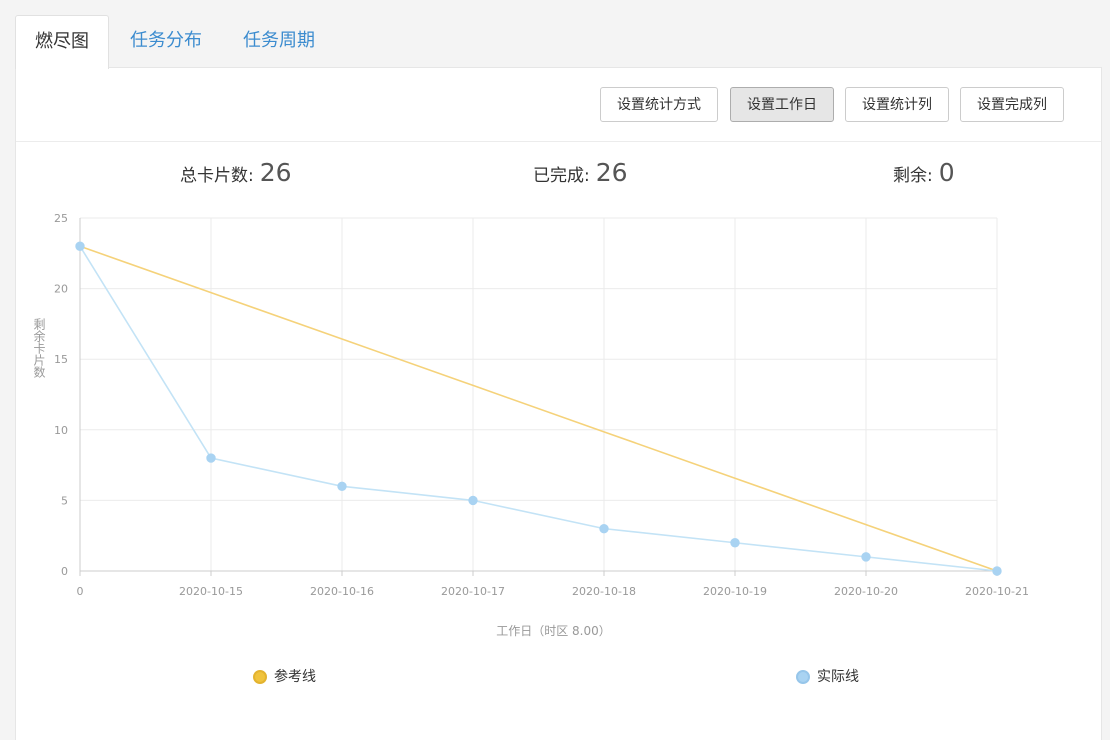  Describe the element at coordinates (64, 500) in the screenshot. I see `y-tick-label: 5` at that location.